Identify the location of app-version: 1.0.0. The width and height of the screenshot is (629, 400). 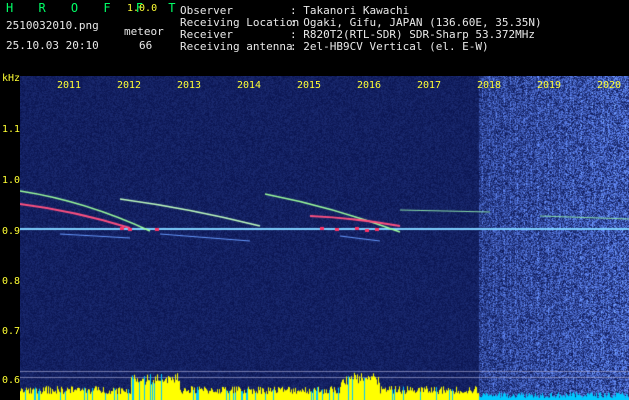
(142, 8).